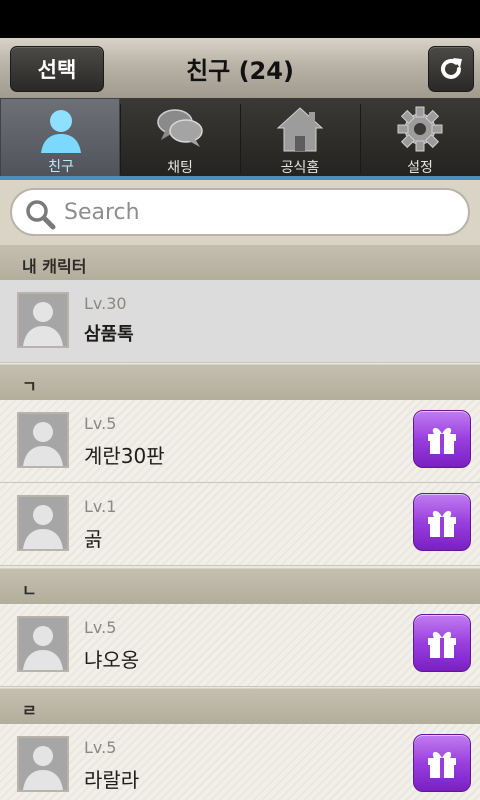 This screenshot has height=800, width=480. Describe the element at coordinates (240, 19) in the screenshot. I see `status-bar` at that location.